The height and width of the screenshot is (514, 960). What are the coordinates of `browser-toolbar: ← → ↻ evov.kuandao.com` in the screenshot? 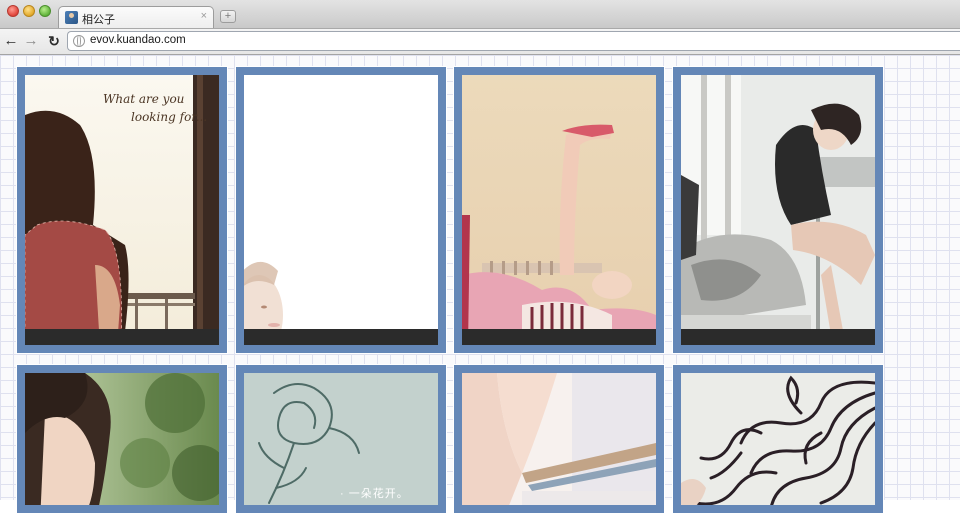 It's located at (480, 42).